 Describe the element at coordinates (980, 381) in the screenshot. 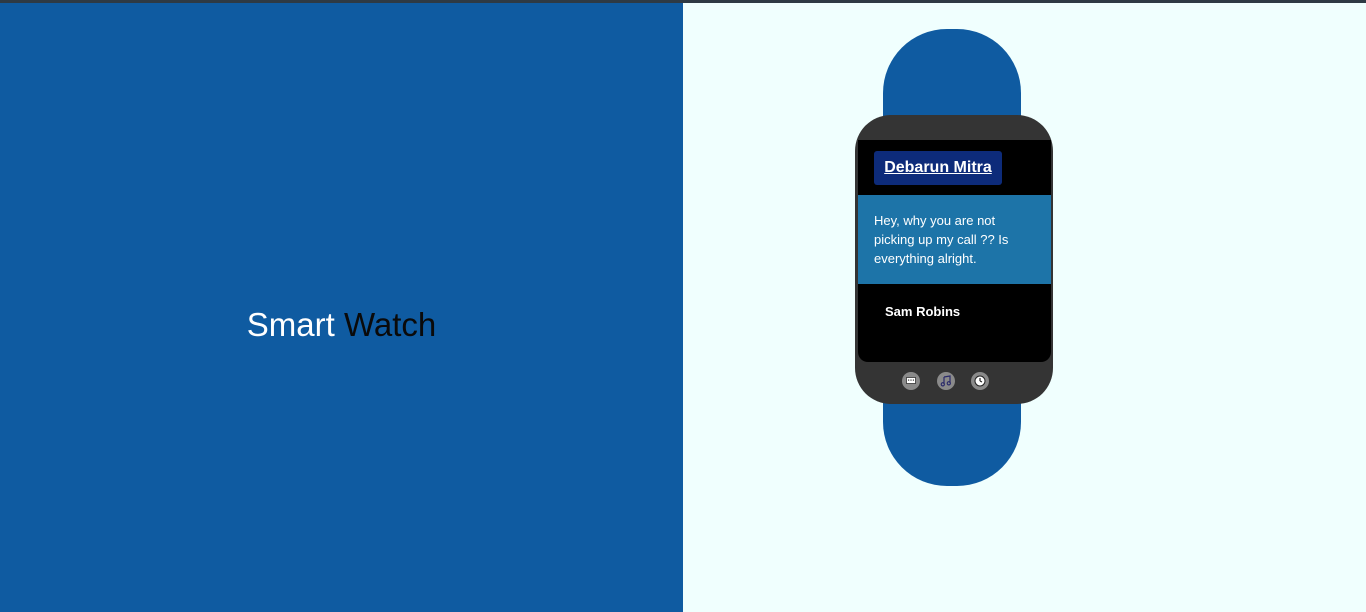

I see `clock-icon` at that location.